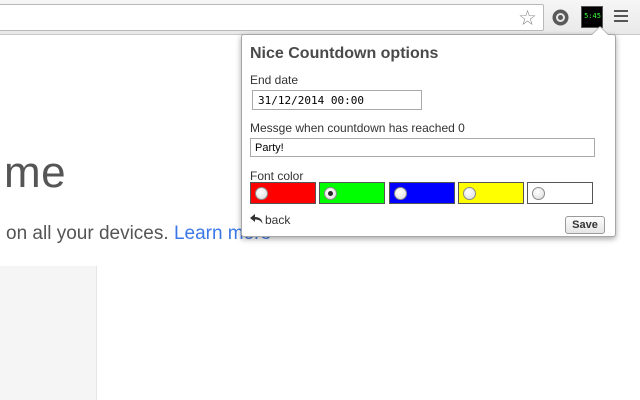  What do you see at coordinates (48, 333) in the screenshot?
I see `page-card` at bounding box center [48, 333].